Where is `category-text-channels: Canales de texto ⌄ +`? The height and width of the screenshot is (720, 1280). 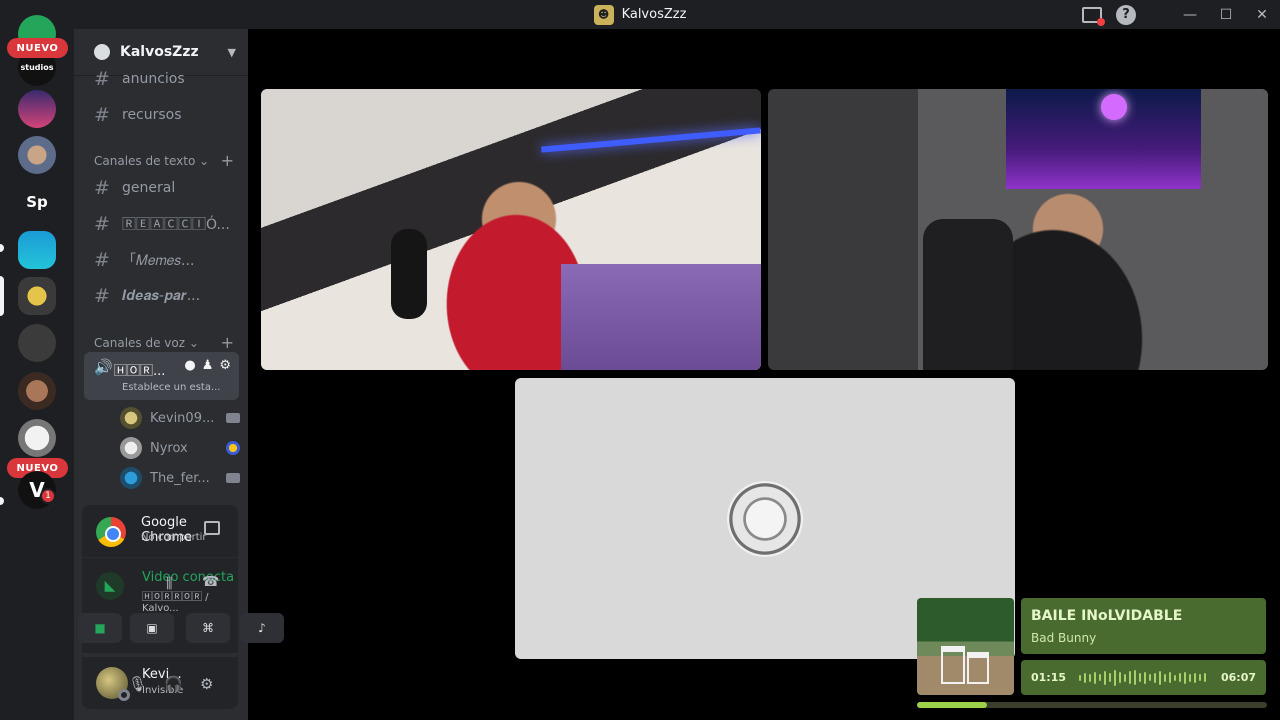 category-text-channels: Canales de texto ⌄ + is located at coordinates (164, 160).